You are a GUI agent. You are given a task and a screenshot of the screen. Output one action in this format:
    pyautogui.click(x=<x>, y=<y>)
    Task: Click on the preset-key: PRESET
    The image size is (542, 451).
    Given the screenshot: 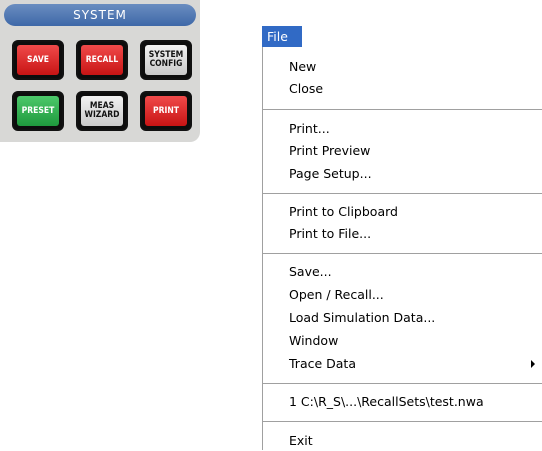 What is the action you would take?
    pyautogui.click(x=38, y=111)
    